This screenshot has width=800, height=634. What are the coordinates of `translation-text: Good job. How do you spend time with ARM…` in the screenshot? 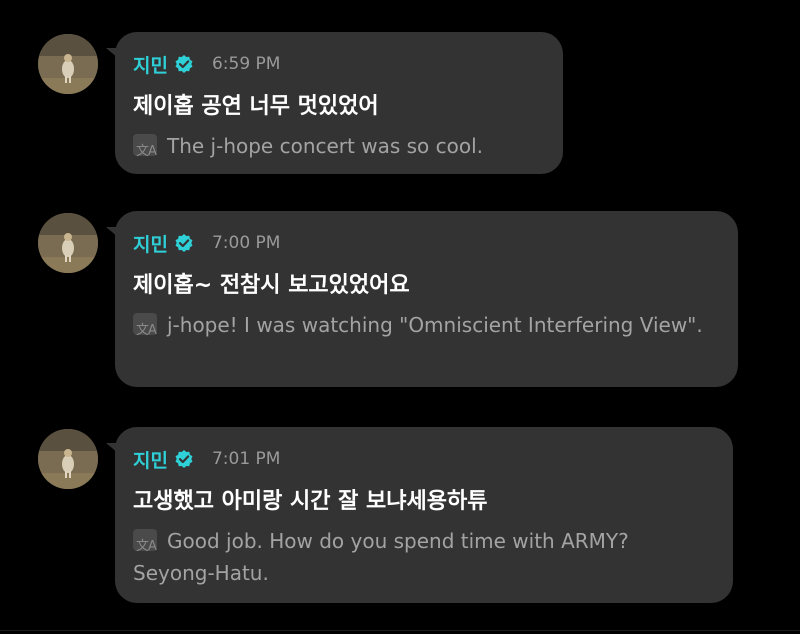 It's located at (381, 557).